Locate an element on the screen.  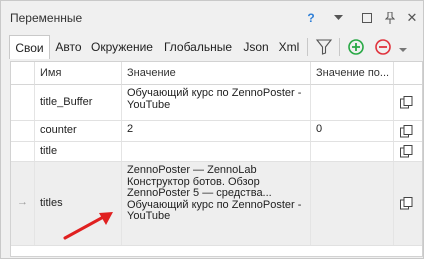
tab-auto: Авто is located at coordinates (68, 47).